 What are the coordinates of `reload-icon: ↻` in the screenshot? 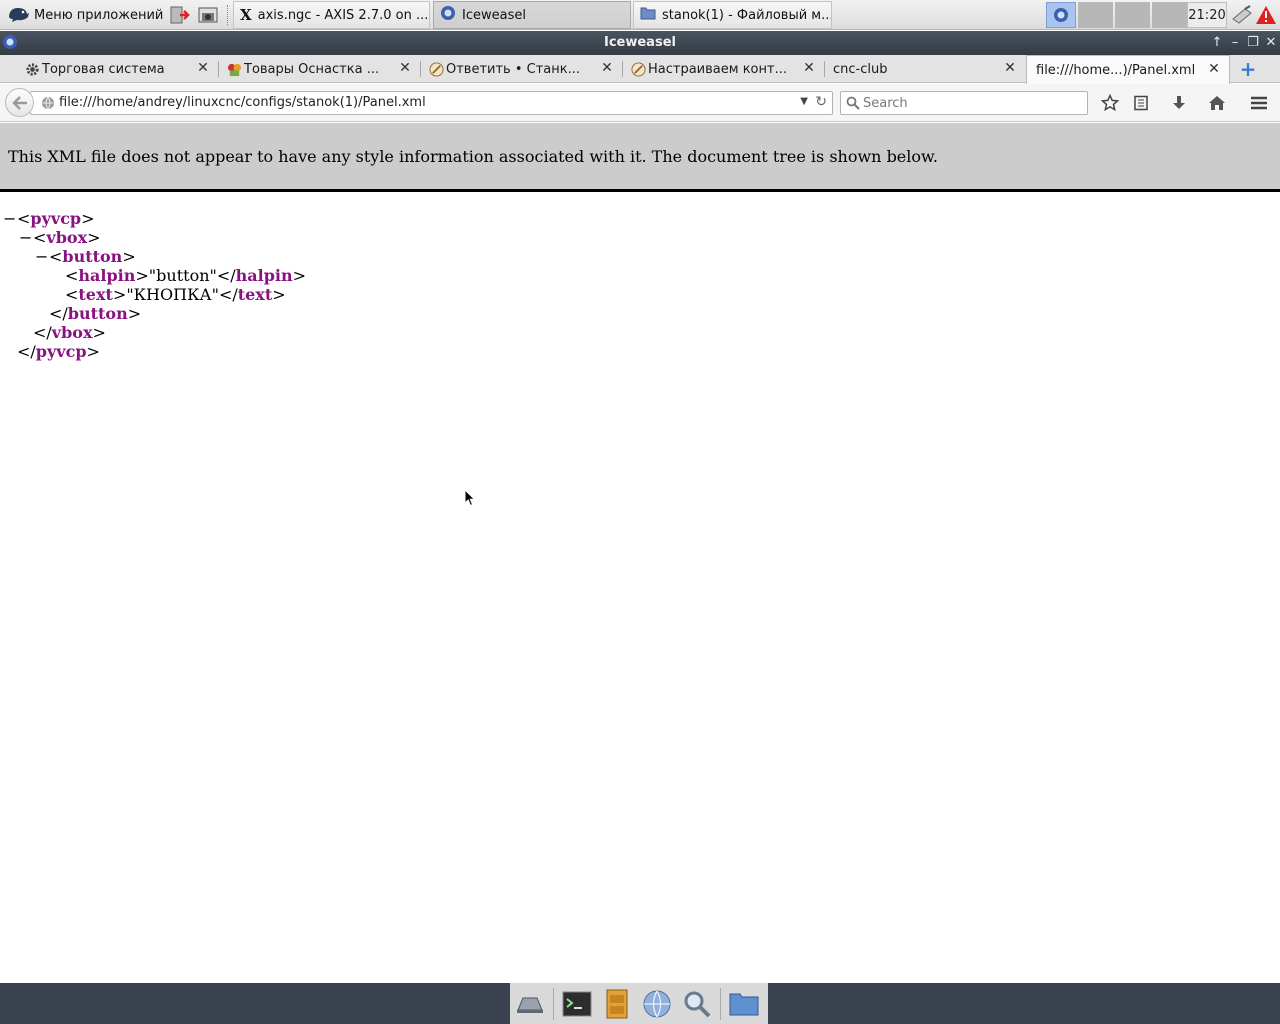 It's located at (821, 102).